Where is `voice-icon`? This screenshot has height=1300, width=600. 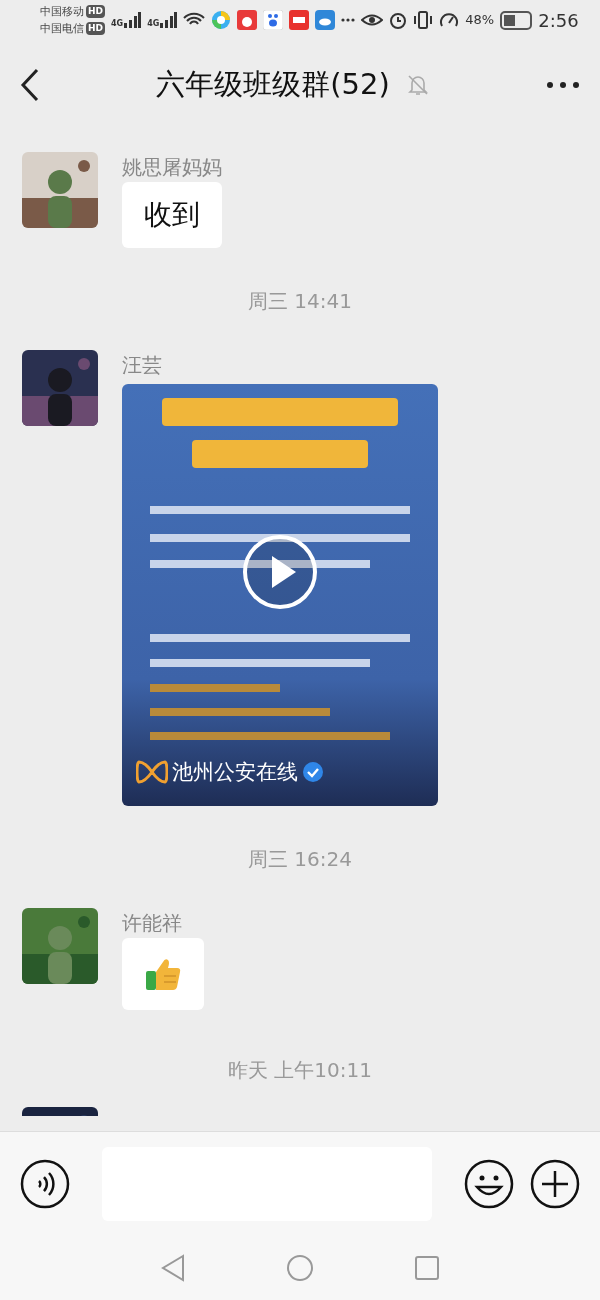 voice-icon is located at coordinates (45, 1183).